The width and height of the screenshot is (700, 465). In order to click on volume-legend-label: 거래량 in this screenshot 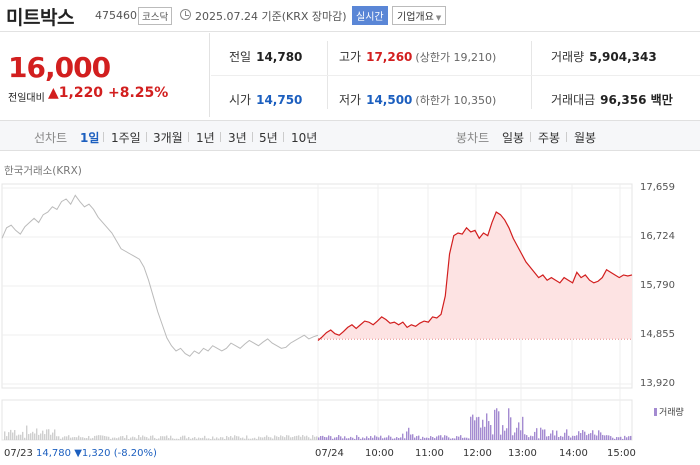, I will do `click(671, 413)`.